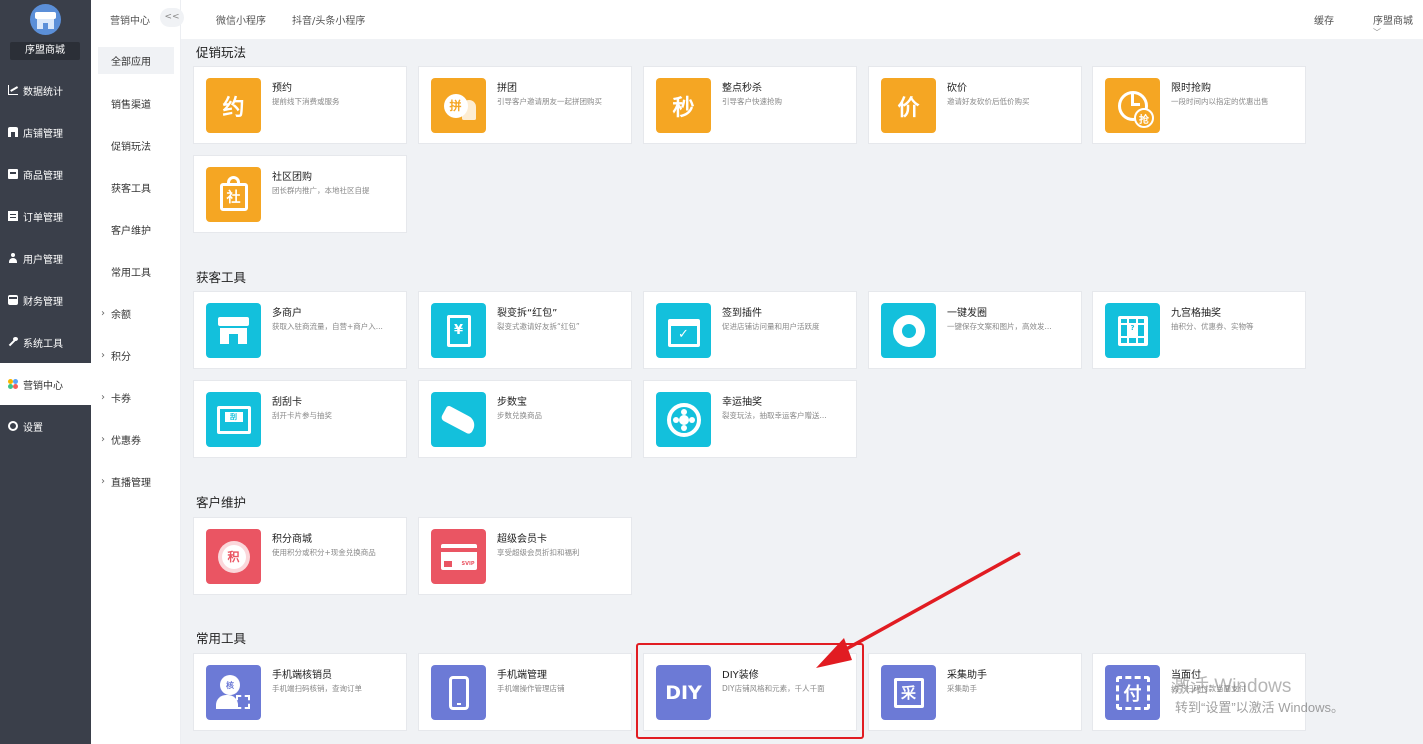  Describe the element at coordinates (1377, 32) in the screenshot. I see `chevron-down-icon: ﹀` at that location.